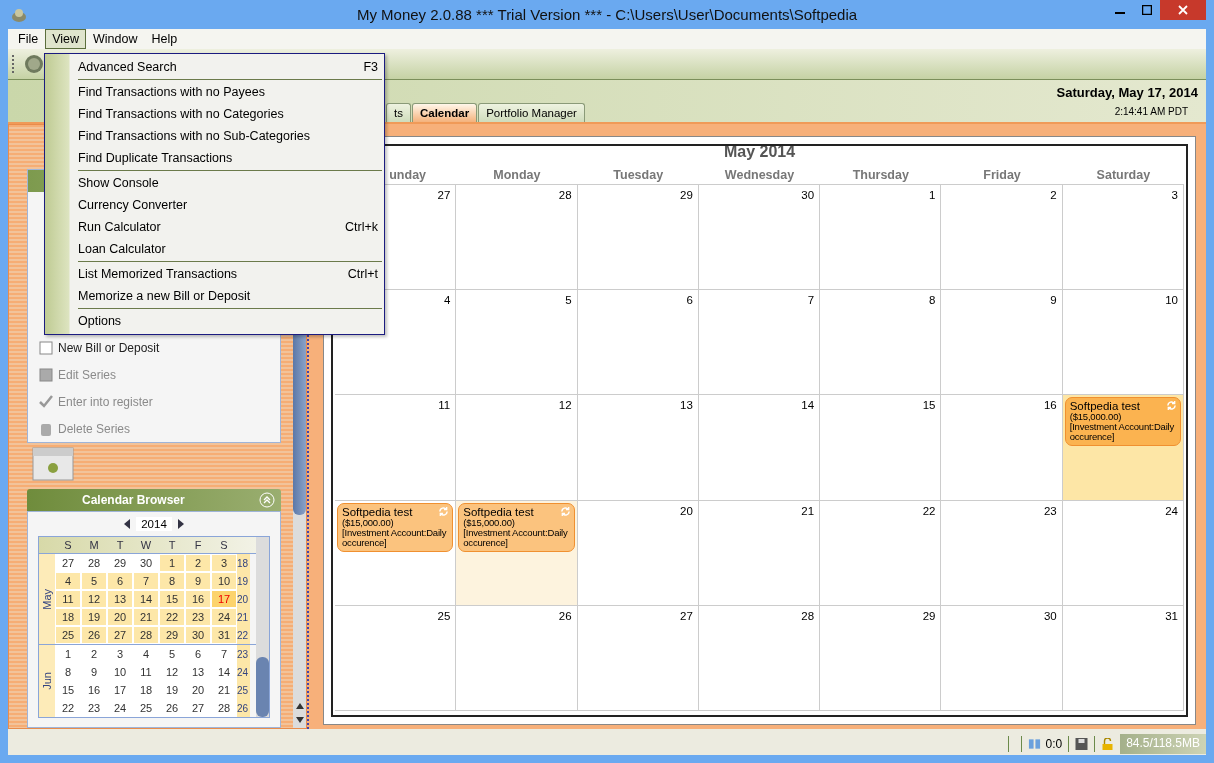 The width and height of the screenshot is (1214, 763). What do you see at coordinates (164, 39) in the screenshot?
I see `menu-item: Help` at bounding box center [164, 39].